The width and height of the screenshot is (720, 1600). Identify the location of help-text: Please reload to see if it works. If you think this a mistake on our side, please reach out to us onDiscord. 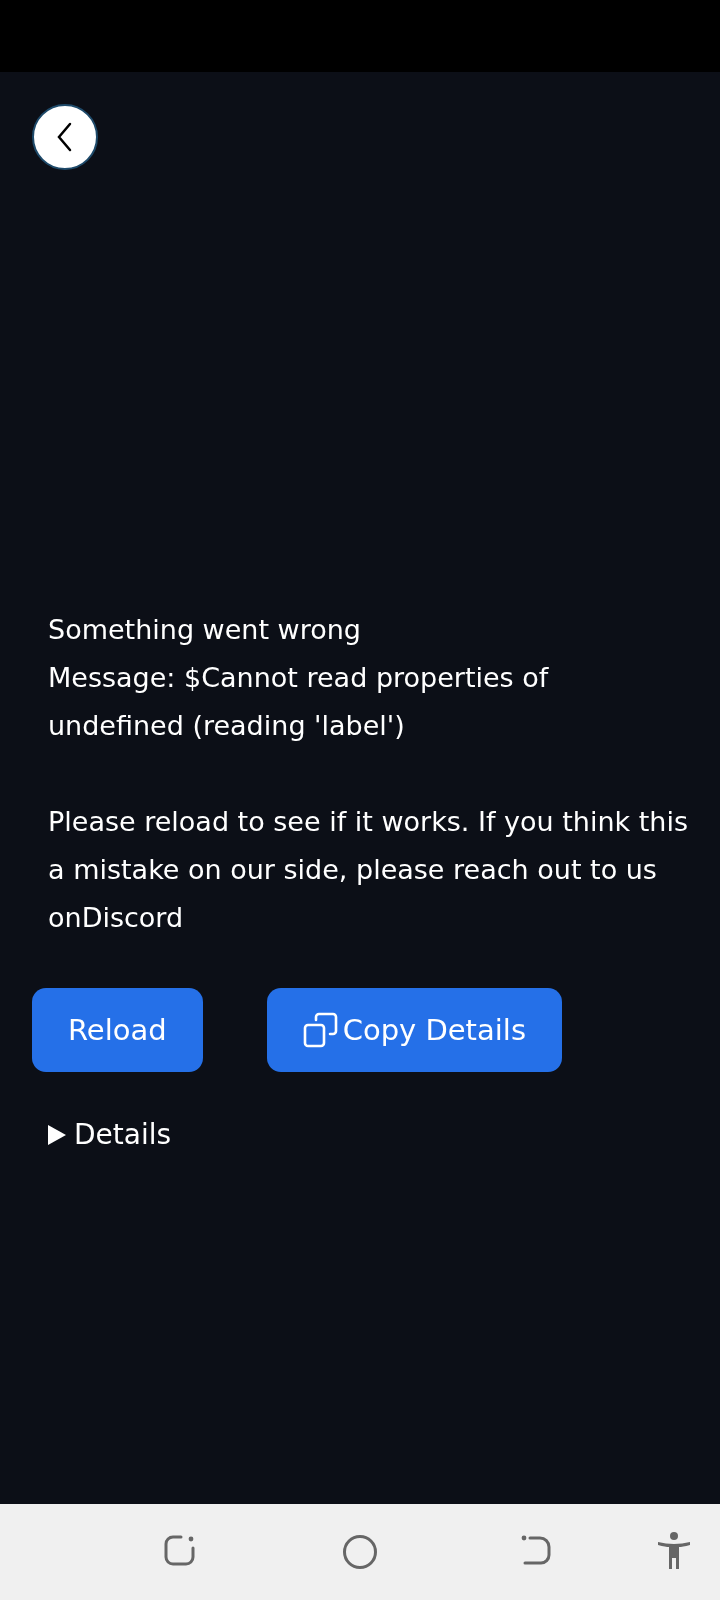
(369, 870).